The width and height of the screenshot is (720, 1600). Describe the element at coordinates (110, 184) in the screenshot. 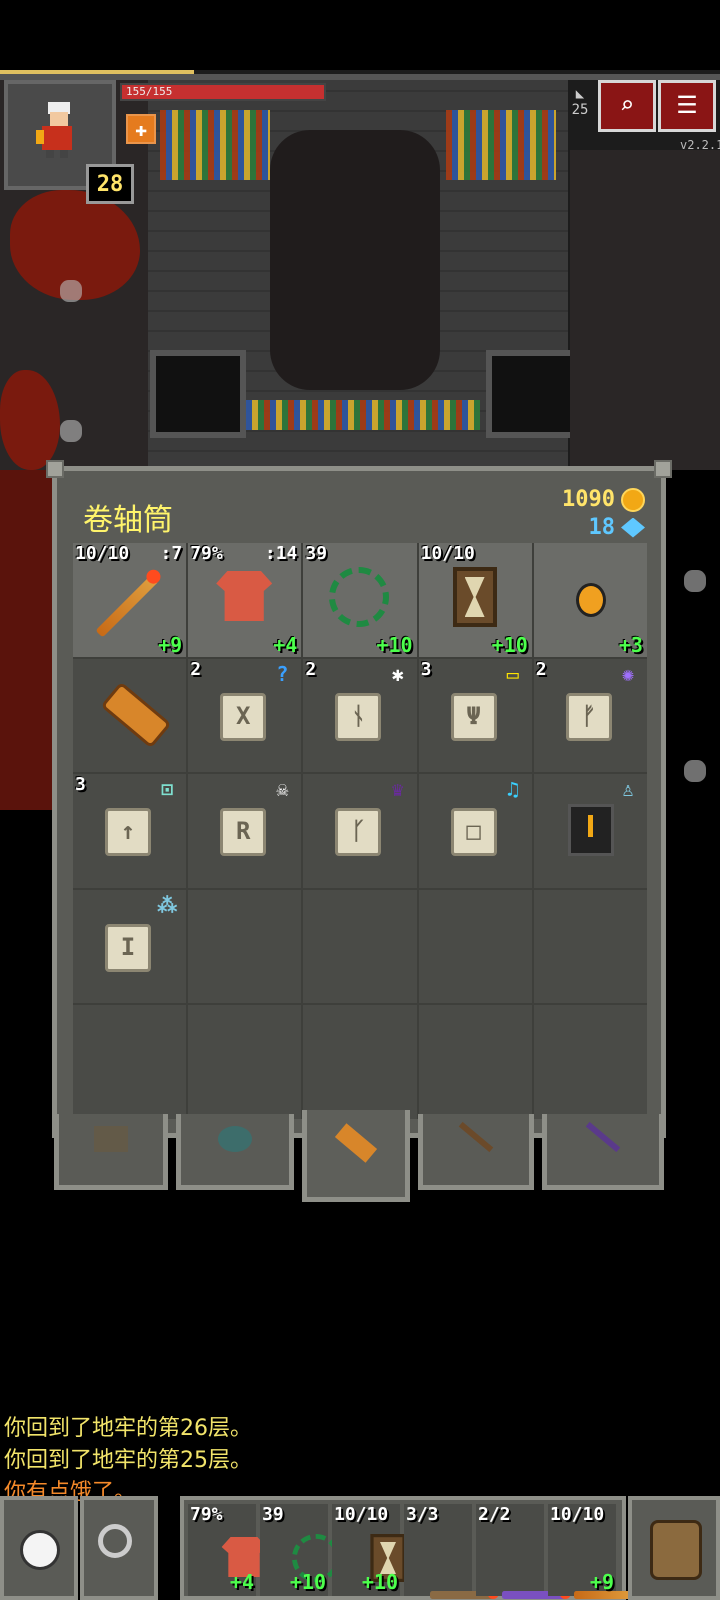

I see `hero-level-badge: 28` at that location.